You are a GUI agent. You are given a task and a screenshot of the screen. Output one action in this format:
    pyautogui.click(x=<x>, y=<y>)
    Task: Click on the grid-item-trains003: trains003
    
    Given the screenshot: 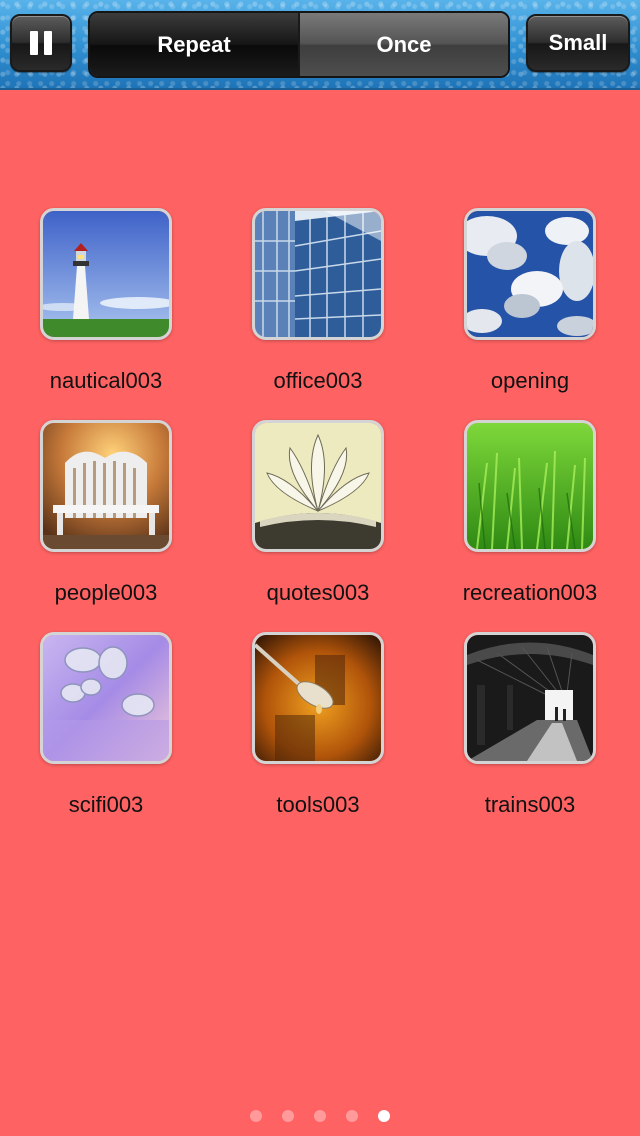 What is the action you would take?
    pyautogui.click(x=524, y=732)
    